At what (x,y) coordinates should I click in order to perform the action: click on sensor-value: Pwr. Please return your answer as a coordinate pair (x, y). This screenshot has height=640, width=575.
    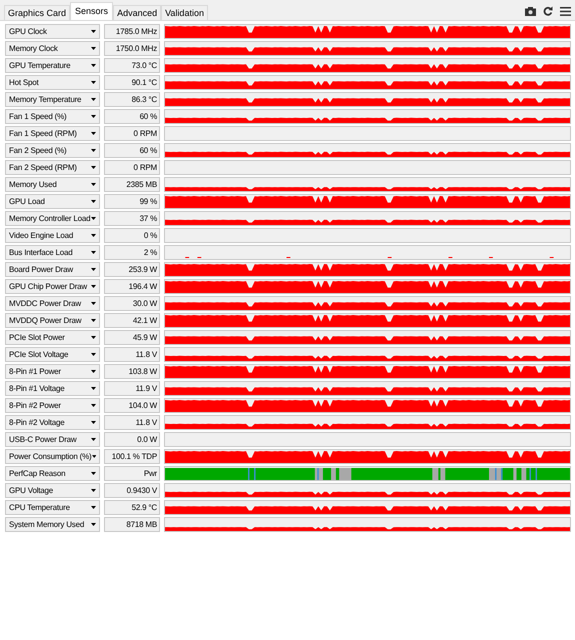
    Looking at the image, I should click on (132, 473).